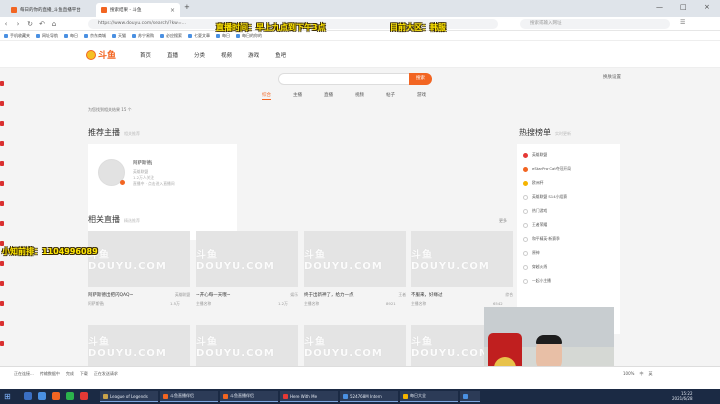 The image size is (720, 404). Describe the element at coordinates (119, 36) in the screenshot. I see `bookmark-item: 天猫` at that location.